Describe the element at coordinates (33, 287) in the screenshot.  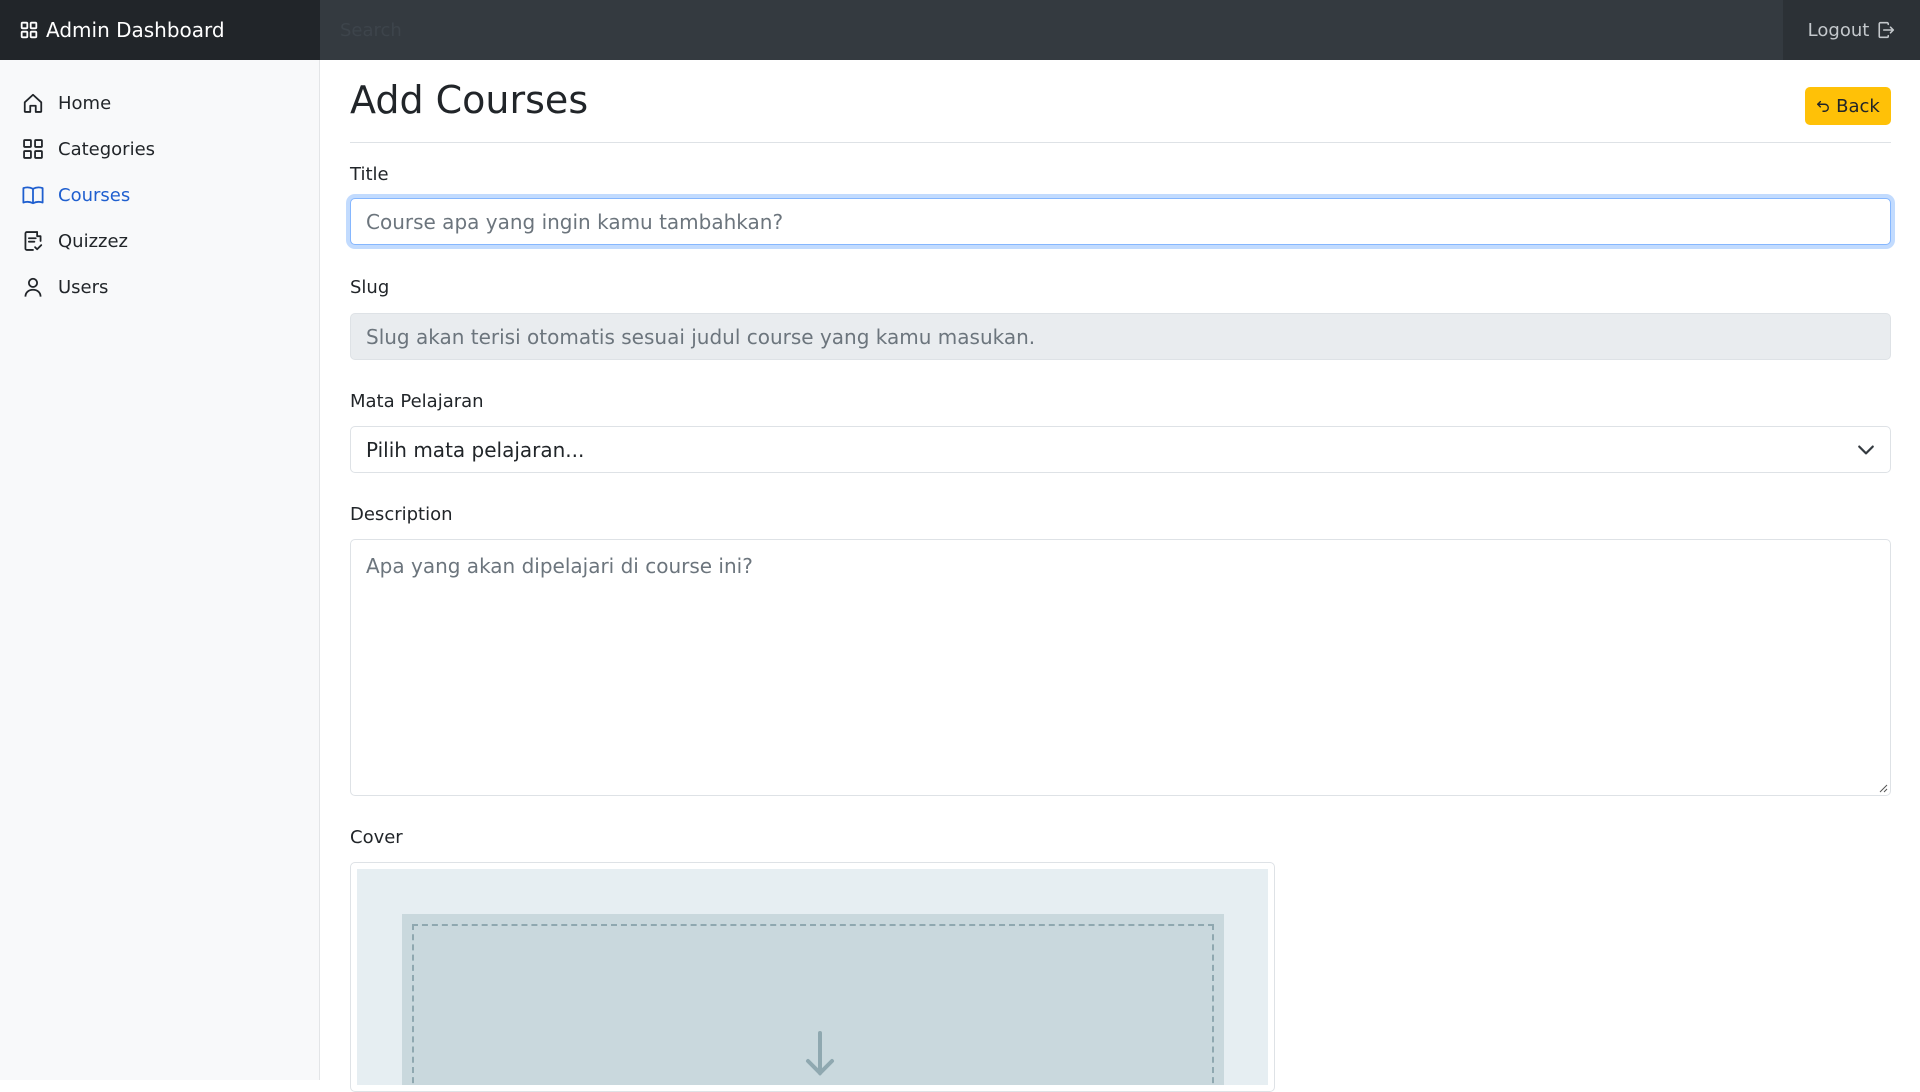
I see `person-icon` at that location.